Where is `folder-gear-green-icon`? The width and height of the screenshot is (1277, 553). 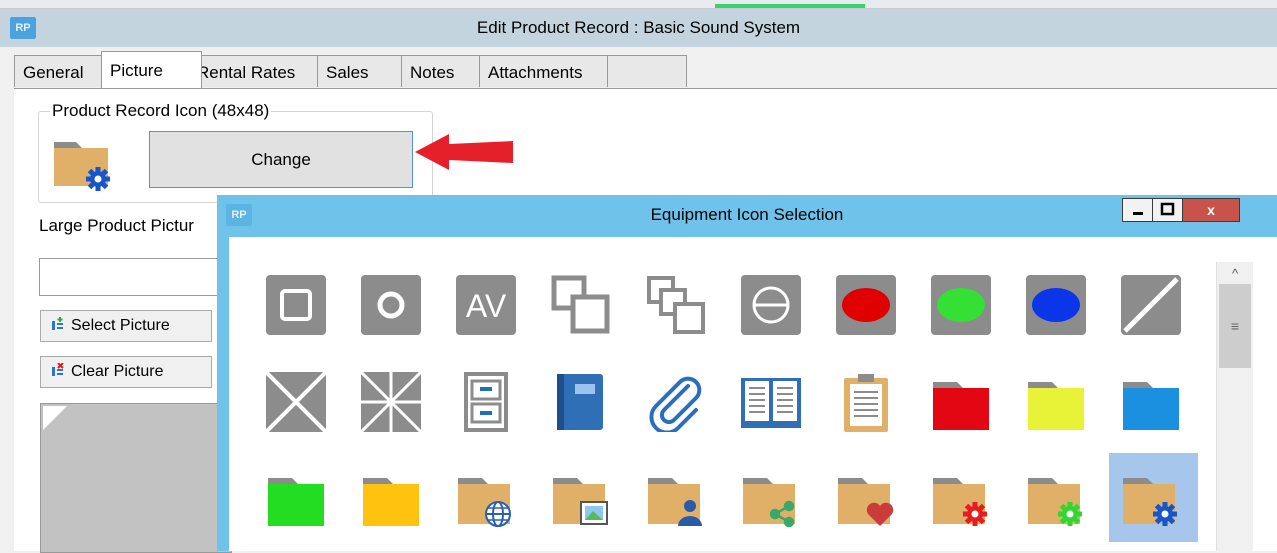
folder-gear-green-icon is located at coordinates (1056, 498).